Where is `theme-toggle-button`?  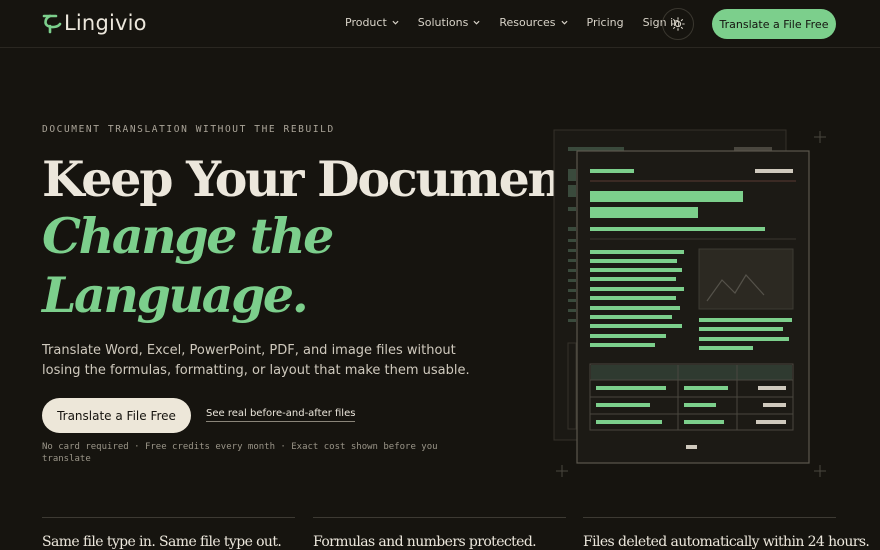 theme-toggle-button is located at coordinates (678, 24).